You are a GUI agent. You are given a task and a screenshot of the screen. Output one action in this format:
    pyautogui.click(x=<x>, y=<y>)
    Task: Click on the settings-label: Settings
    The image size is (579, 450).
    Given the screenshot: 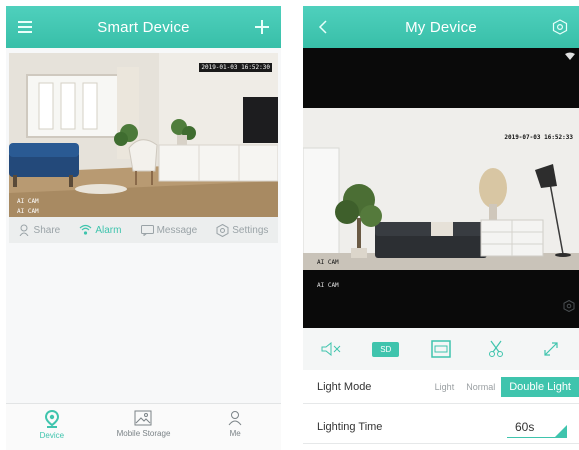 What is the action you would take?
    pyautogui.click(x=250, y=230)
    